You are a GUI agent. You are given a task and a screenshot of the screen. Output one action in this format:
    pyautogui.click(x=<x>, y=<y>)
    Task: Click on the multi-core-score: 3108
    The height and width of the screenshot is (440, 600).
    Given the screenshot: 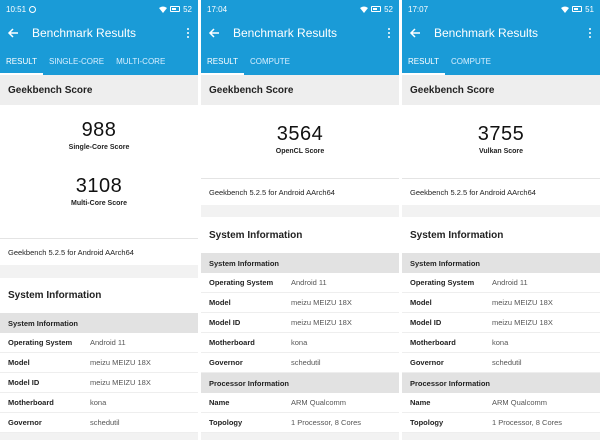 What is the action you would take?
    pyautogui.click(x=99, y=186)
    